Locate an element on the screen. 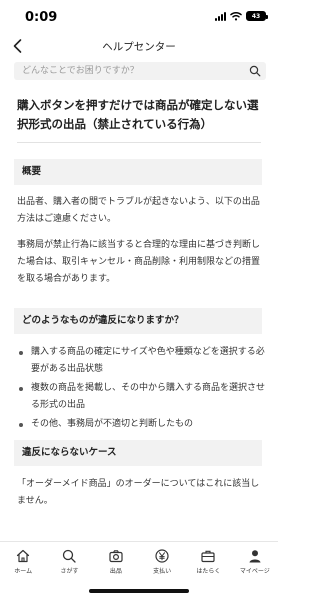 The image size is (320, 600). cellular-signal-icon is located at coordinates (220, 16).